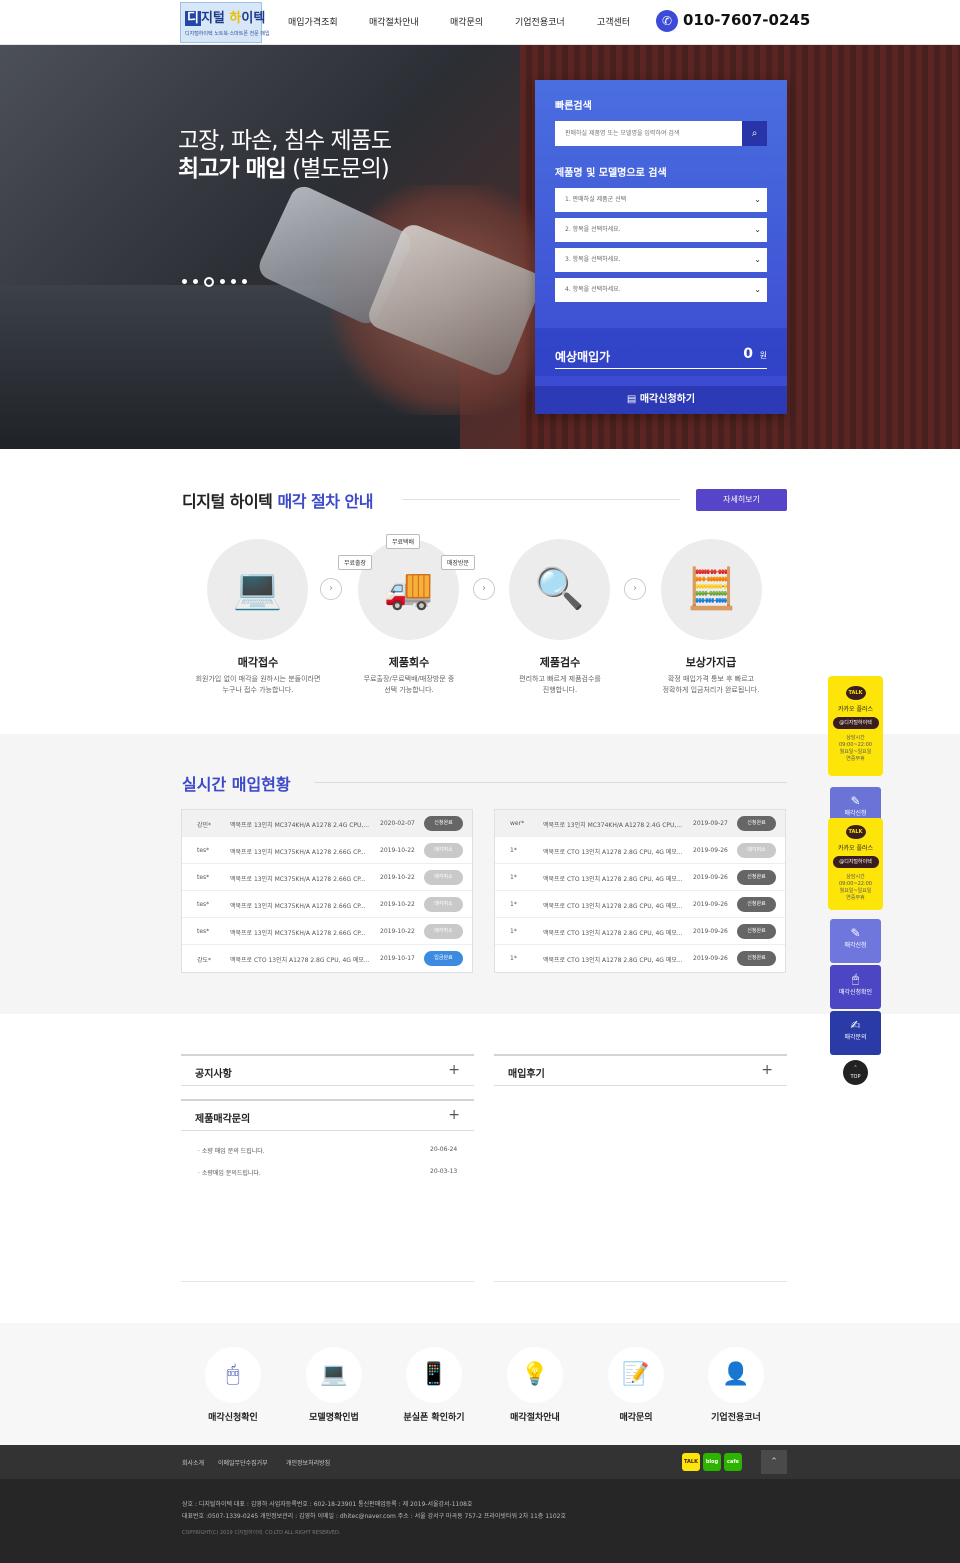 This screenshot has width=960, height=1563. I want to click on divider, so click(327, 1281).